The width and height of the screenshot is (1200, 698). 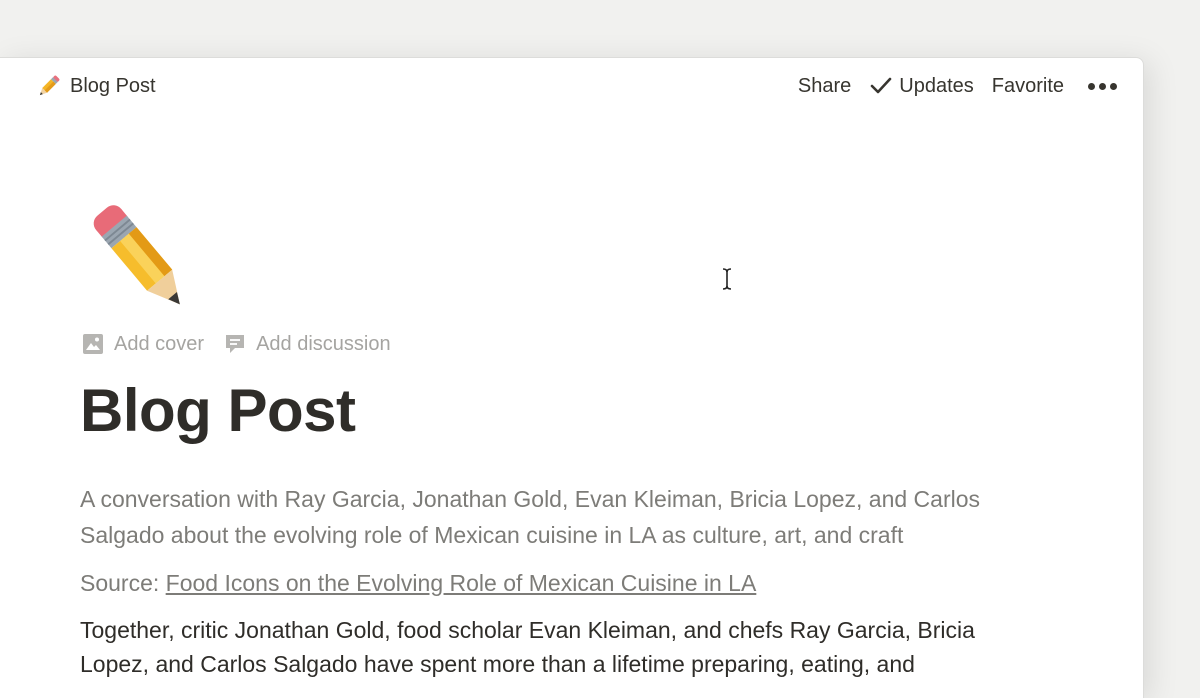 I want to click on topbar-actions: Share Updates Favorite, so click(x=953, y=86).